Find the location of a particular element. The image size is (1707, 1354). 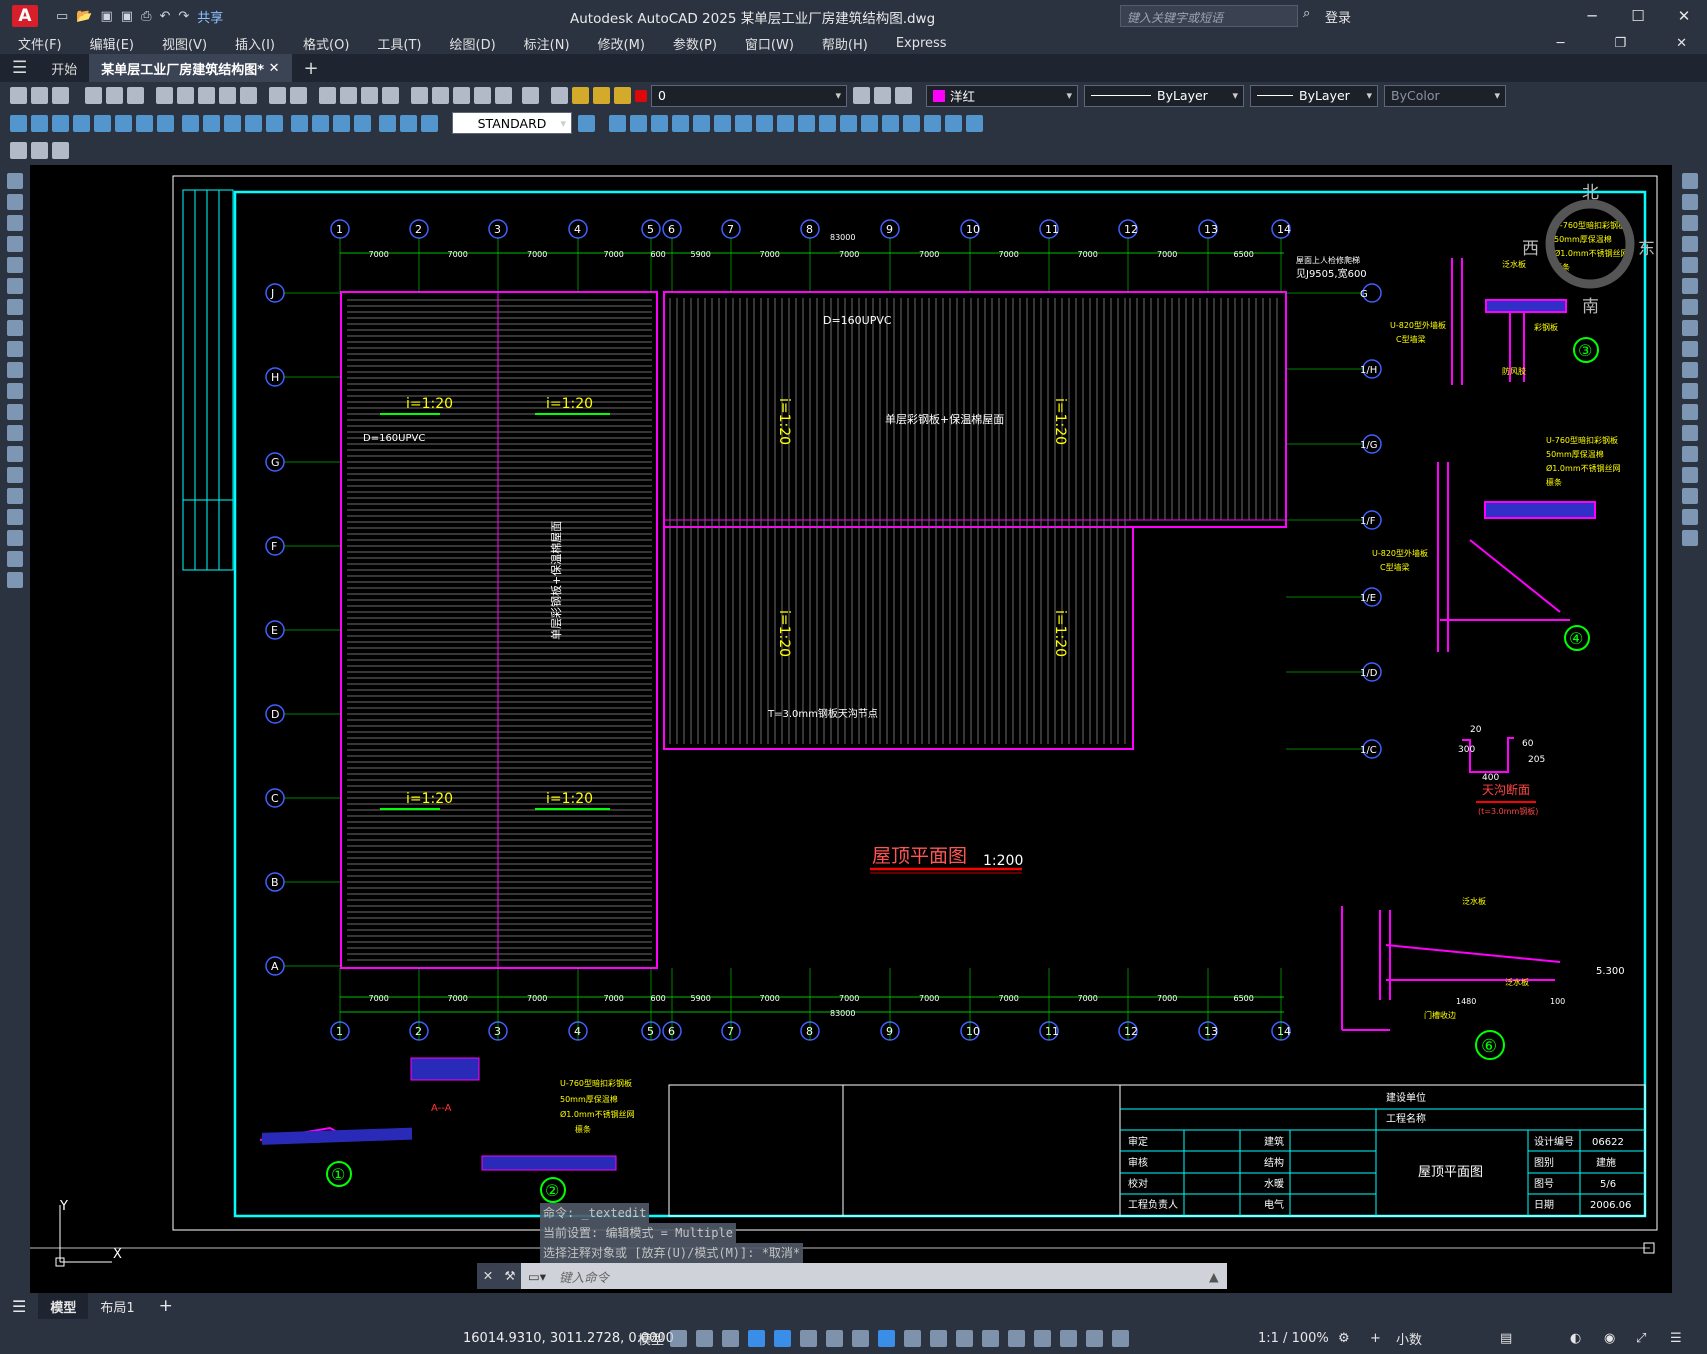

arc-length-icon is located at coordinates (60, 123).